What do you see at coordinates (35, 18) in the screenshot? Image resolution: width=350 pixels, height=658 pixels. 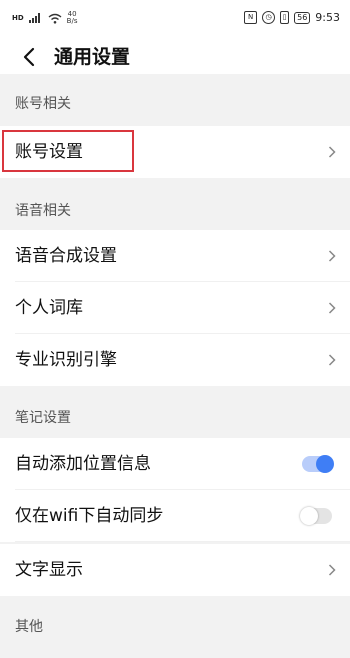 I see `signal-icon` at bounding box center [35, 18].